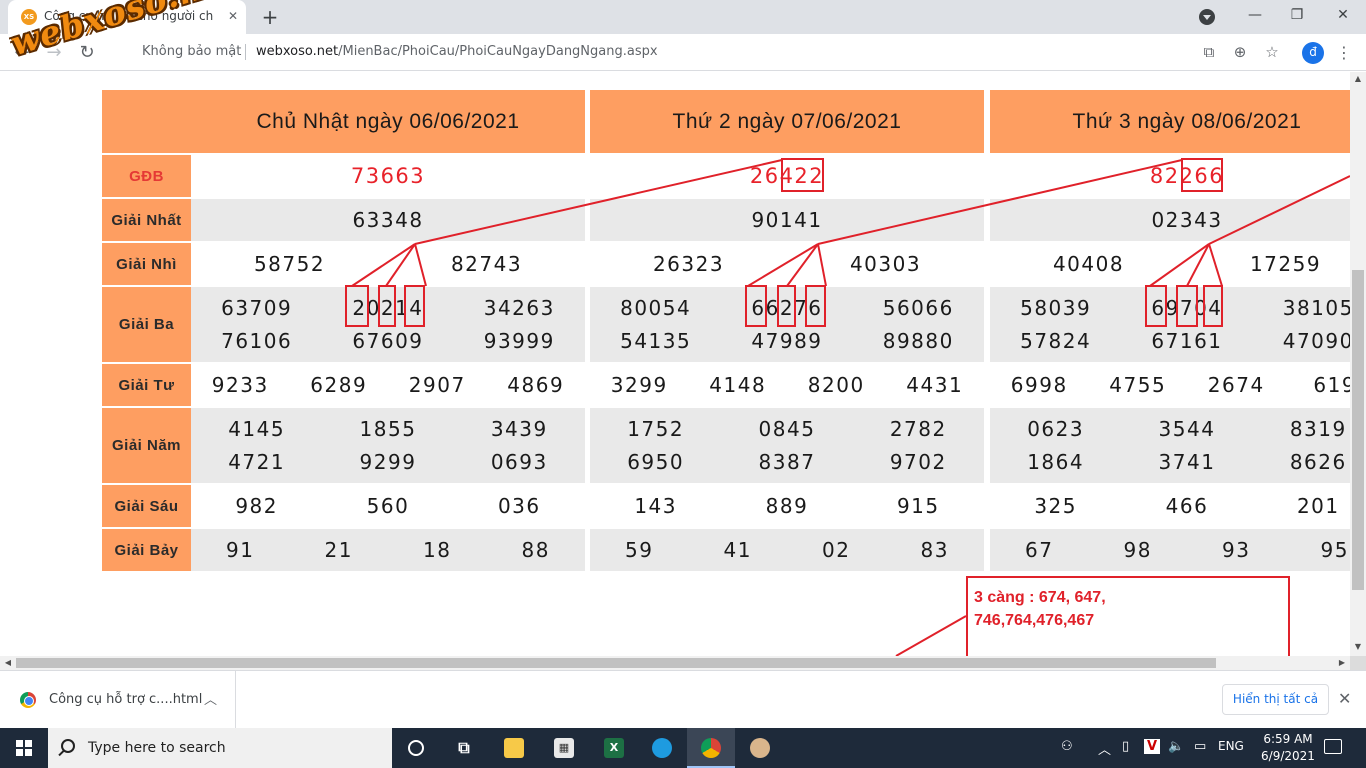 Image resolution: width=1366 pixels, height=768 pixels. I want to click on tu-value: 3299, so click(639, 385).